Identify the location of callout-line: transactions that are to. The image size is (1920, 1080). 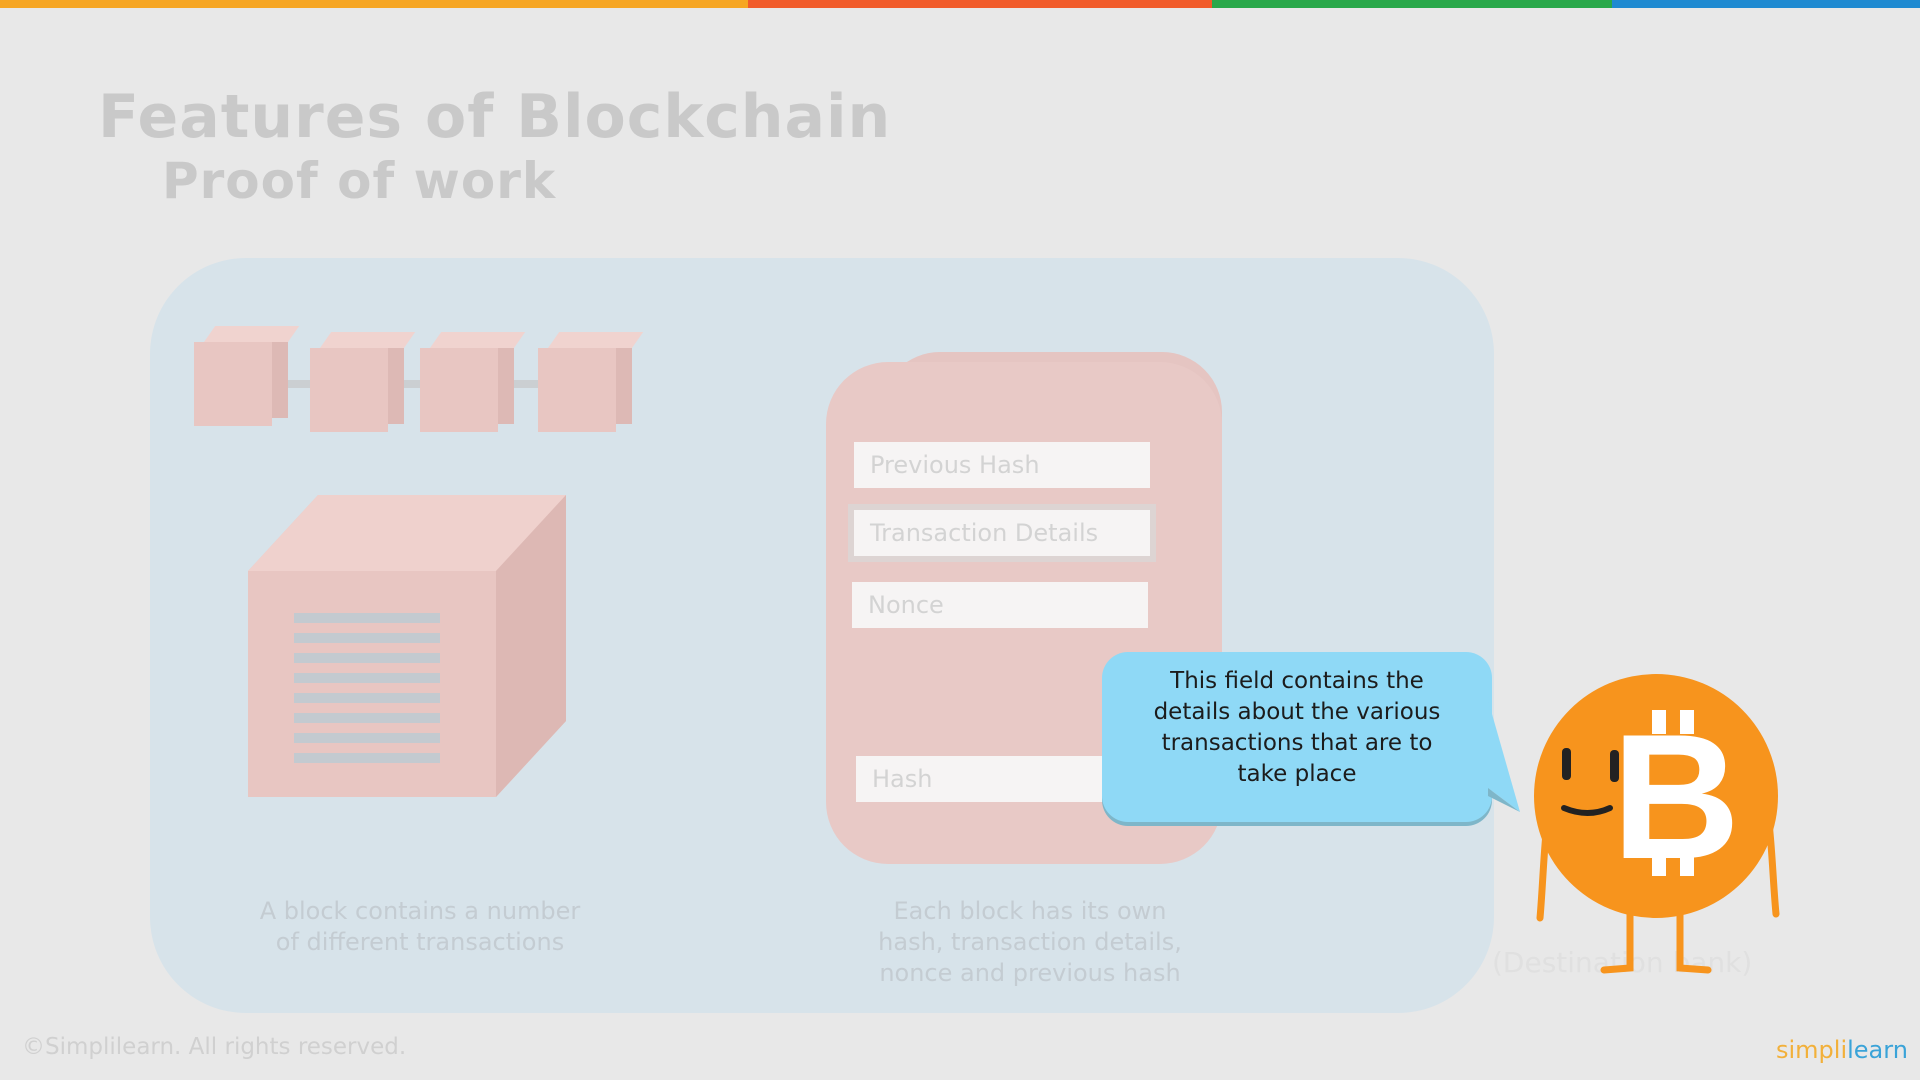
(1297, 743).